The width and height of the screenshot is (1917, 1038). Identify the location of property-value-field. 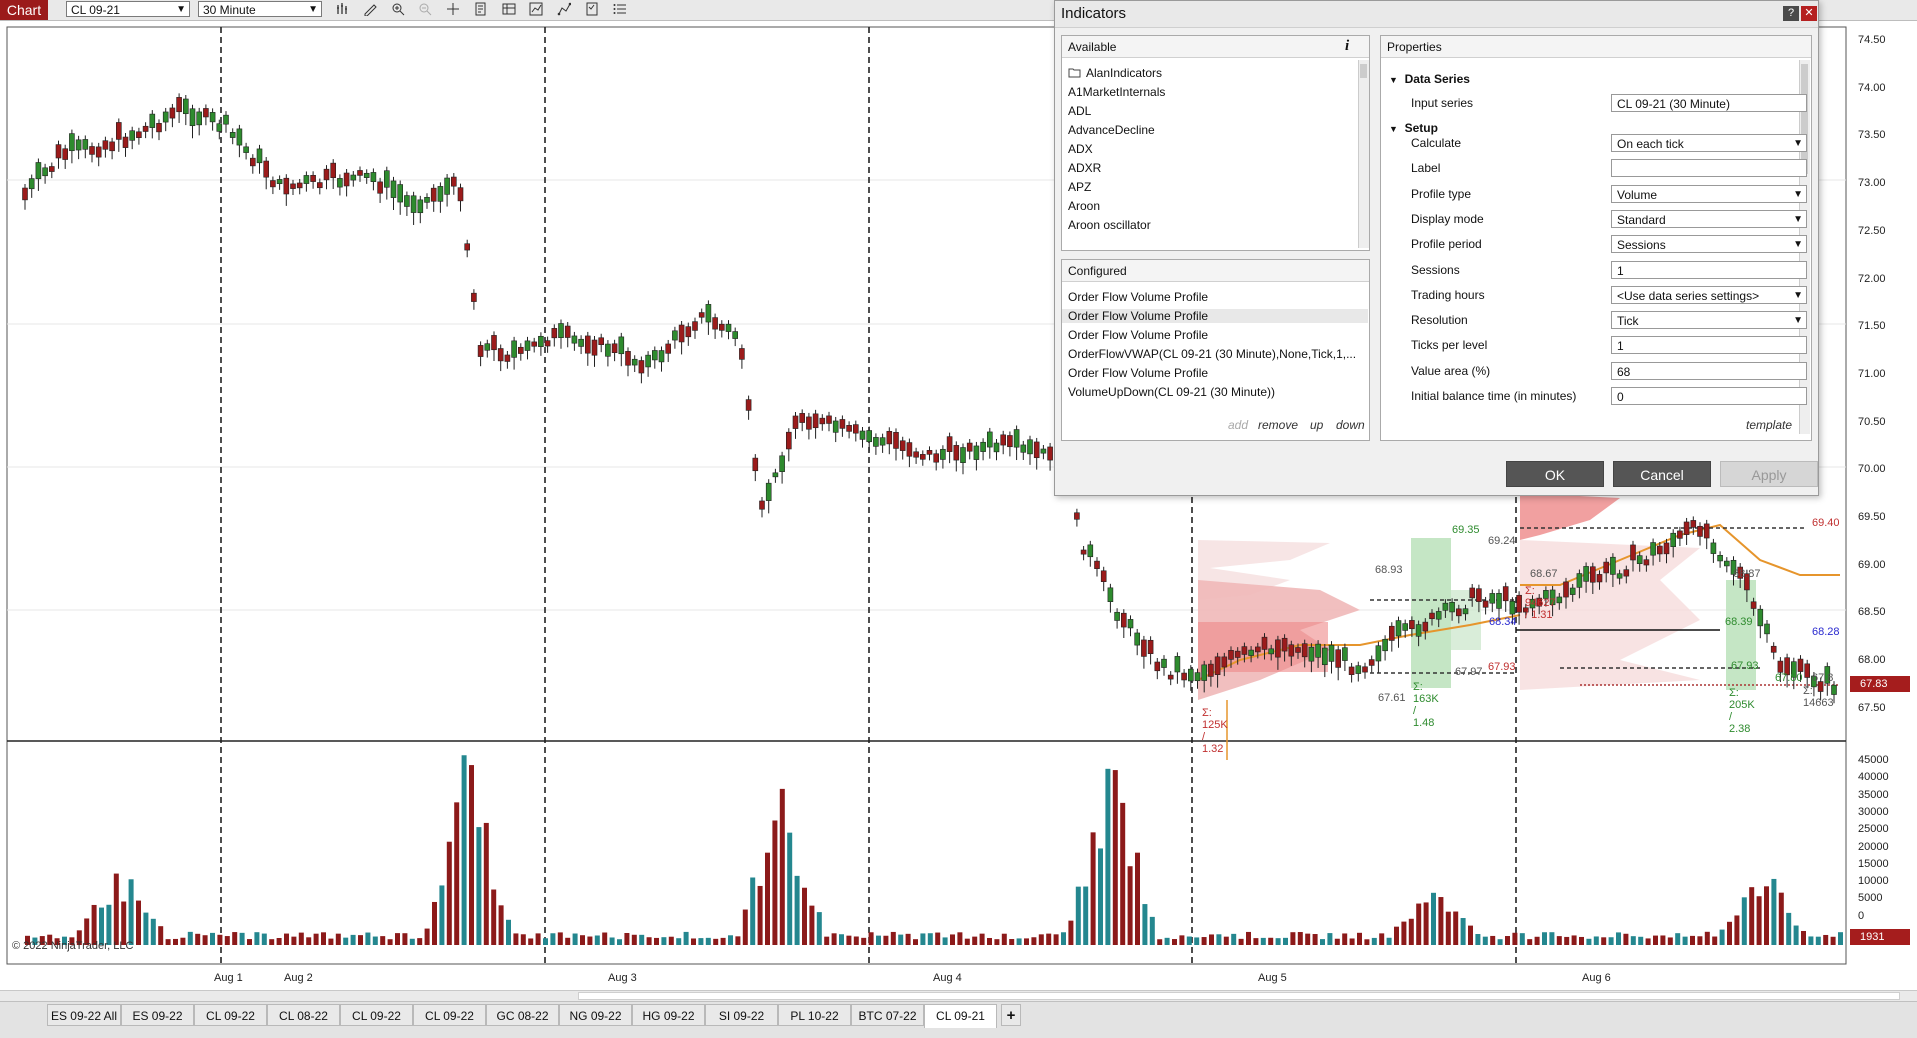
(1709, 168).